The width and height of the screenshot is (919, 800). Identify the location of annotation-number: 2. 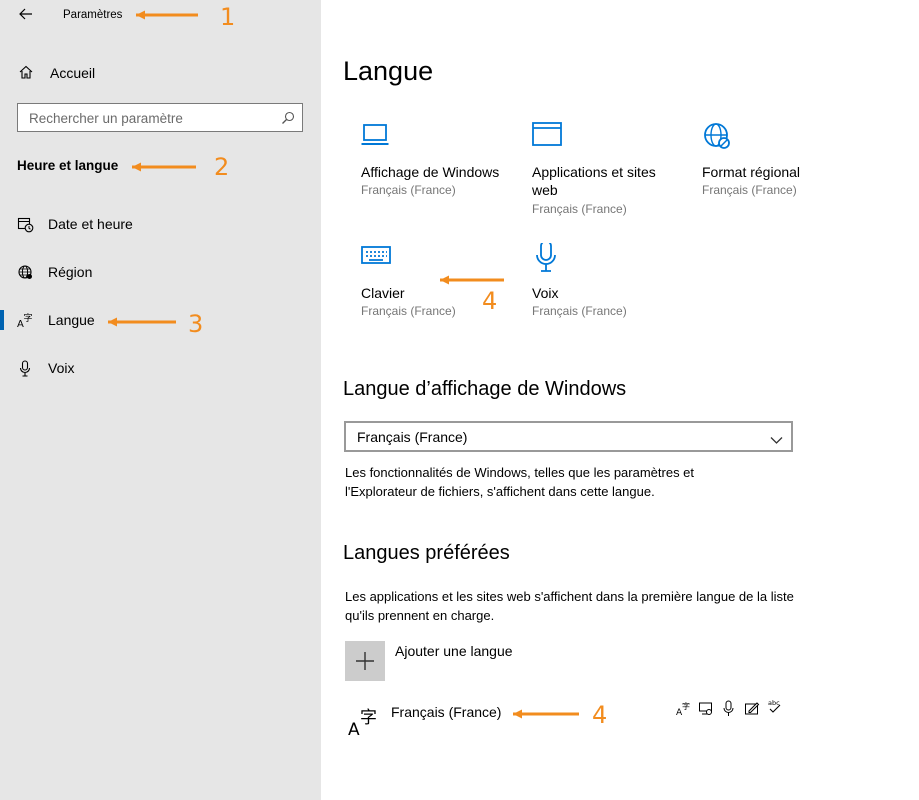
(222, 167).